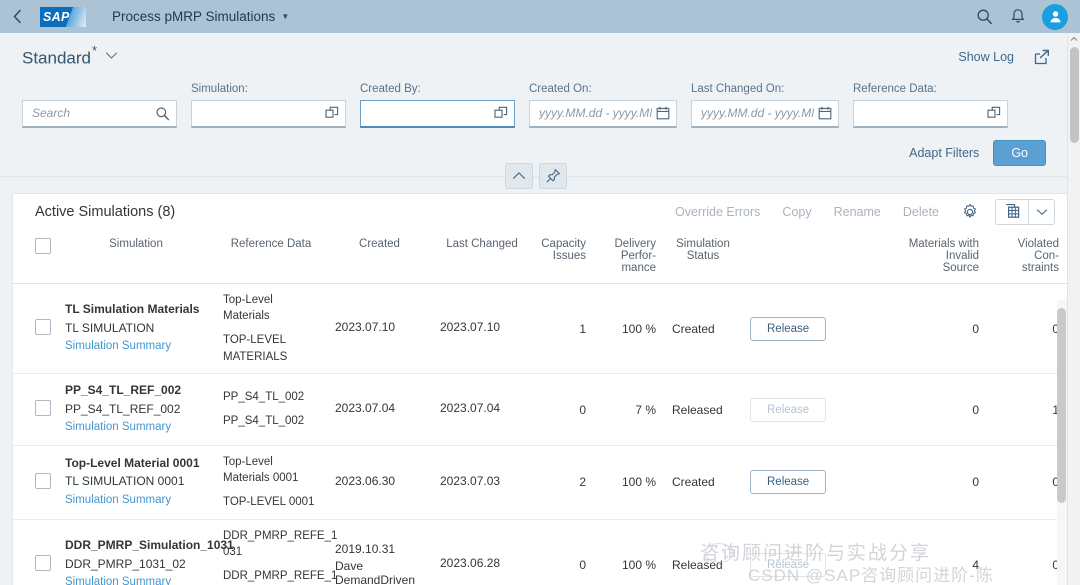 The height and width of the screenshot is (585, 1080). Describe the element at coordinates (194, 16) in the screenshot. I see `app-title-text: Process pMRP Simulations` at that location.